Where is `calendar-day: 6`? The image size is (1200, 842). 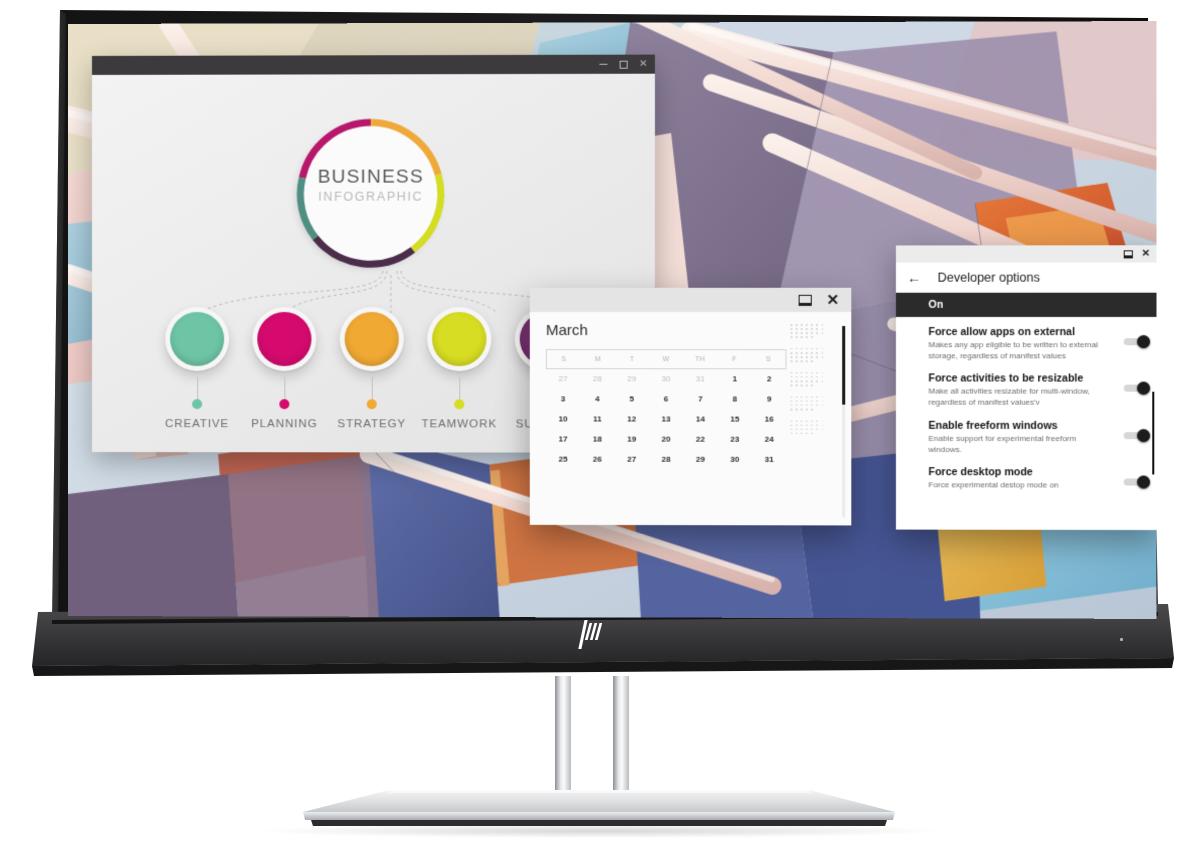 calendar-day: 6 is located at coordinates (666, 398).